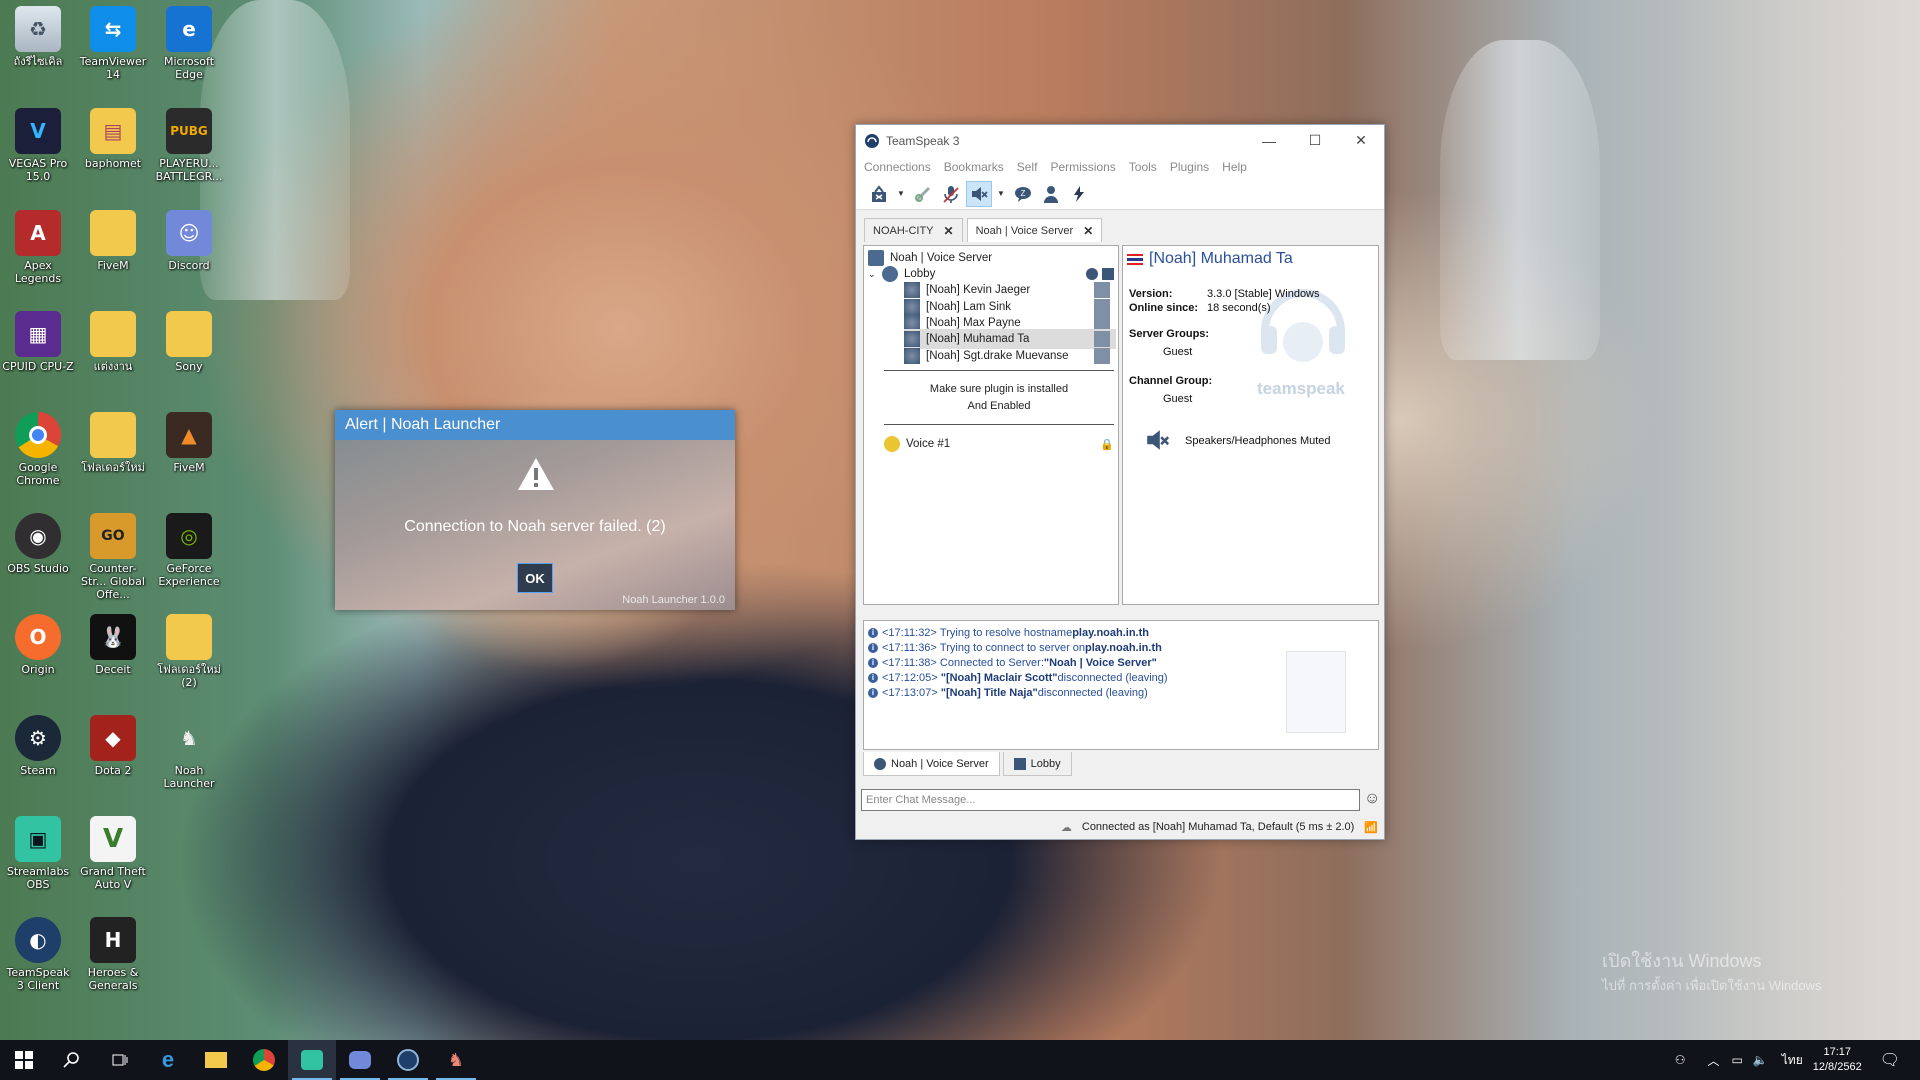 This screenshot has height=1080, width=1920. I want to click on people-icon: ⚇, so click(1680, 1060).